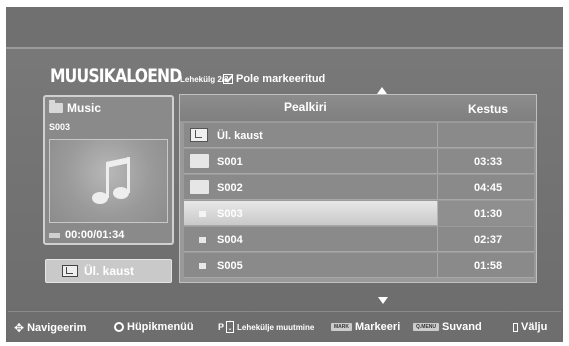 The width and height of the screenshot is (569, 346). Describe the element at coordinates (226, 327) in the screenshot. I see `page-key-icon: P ⌃ ⌄` at that location.